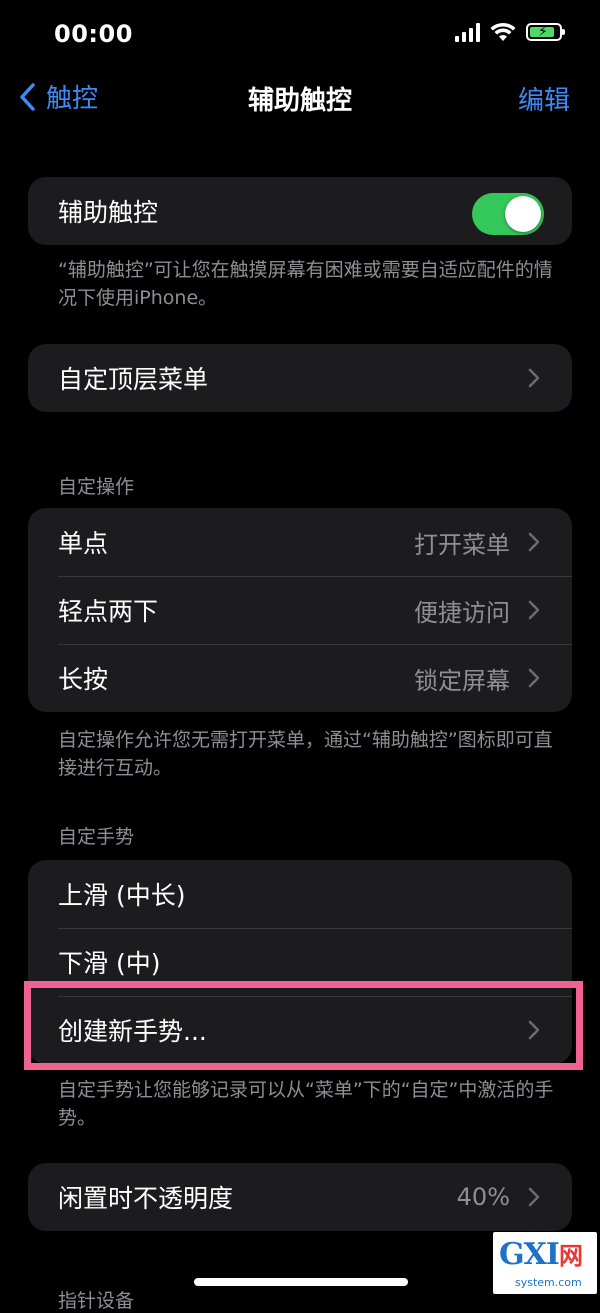 Image resolution: width=600 pixels, height=1313 pixels. What do you see at coordinates (83, 679) in the screenshot?
I see `long-press-label: 长按` at bounding box center [83, 679].